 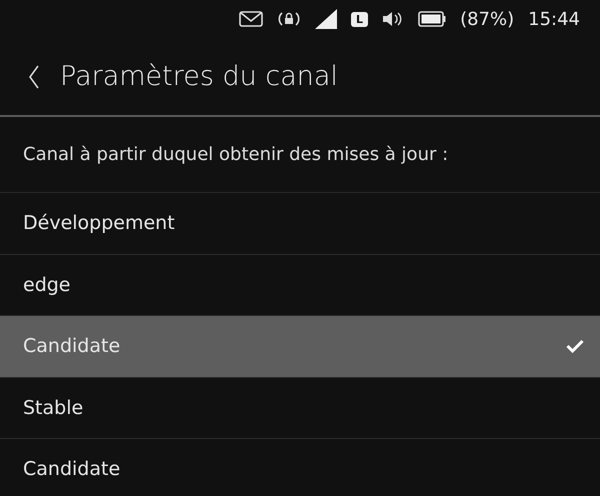 What do you see at coordinates (432, 19) in the screenshot?
I see `battery-icon` at bounding box center [432, 19].